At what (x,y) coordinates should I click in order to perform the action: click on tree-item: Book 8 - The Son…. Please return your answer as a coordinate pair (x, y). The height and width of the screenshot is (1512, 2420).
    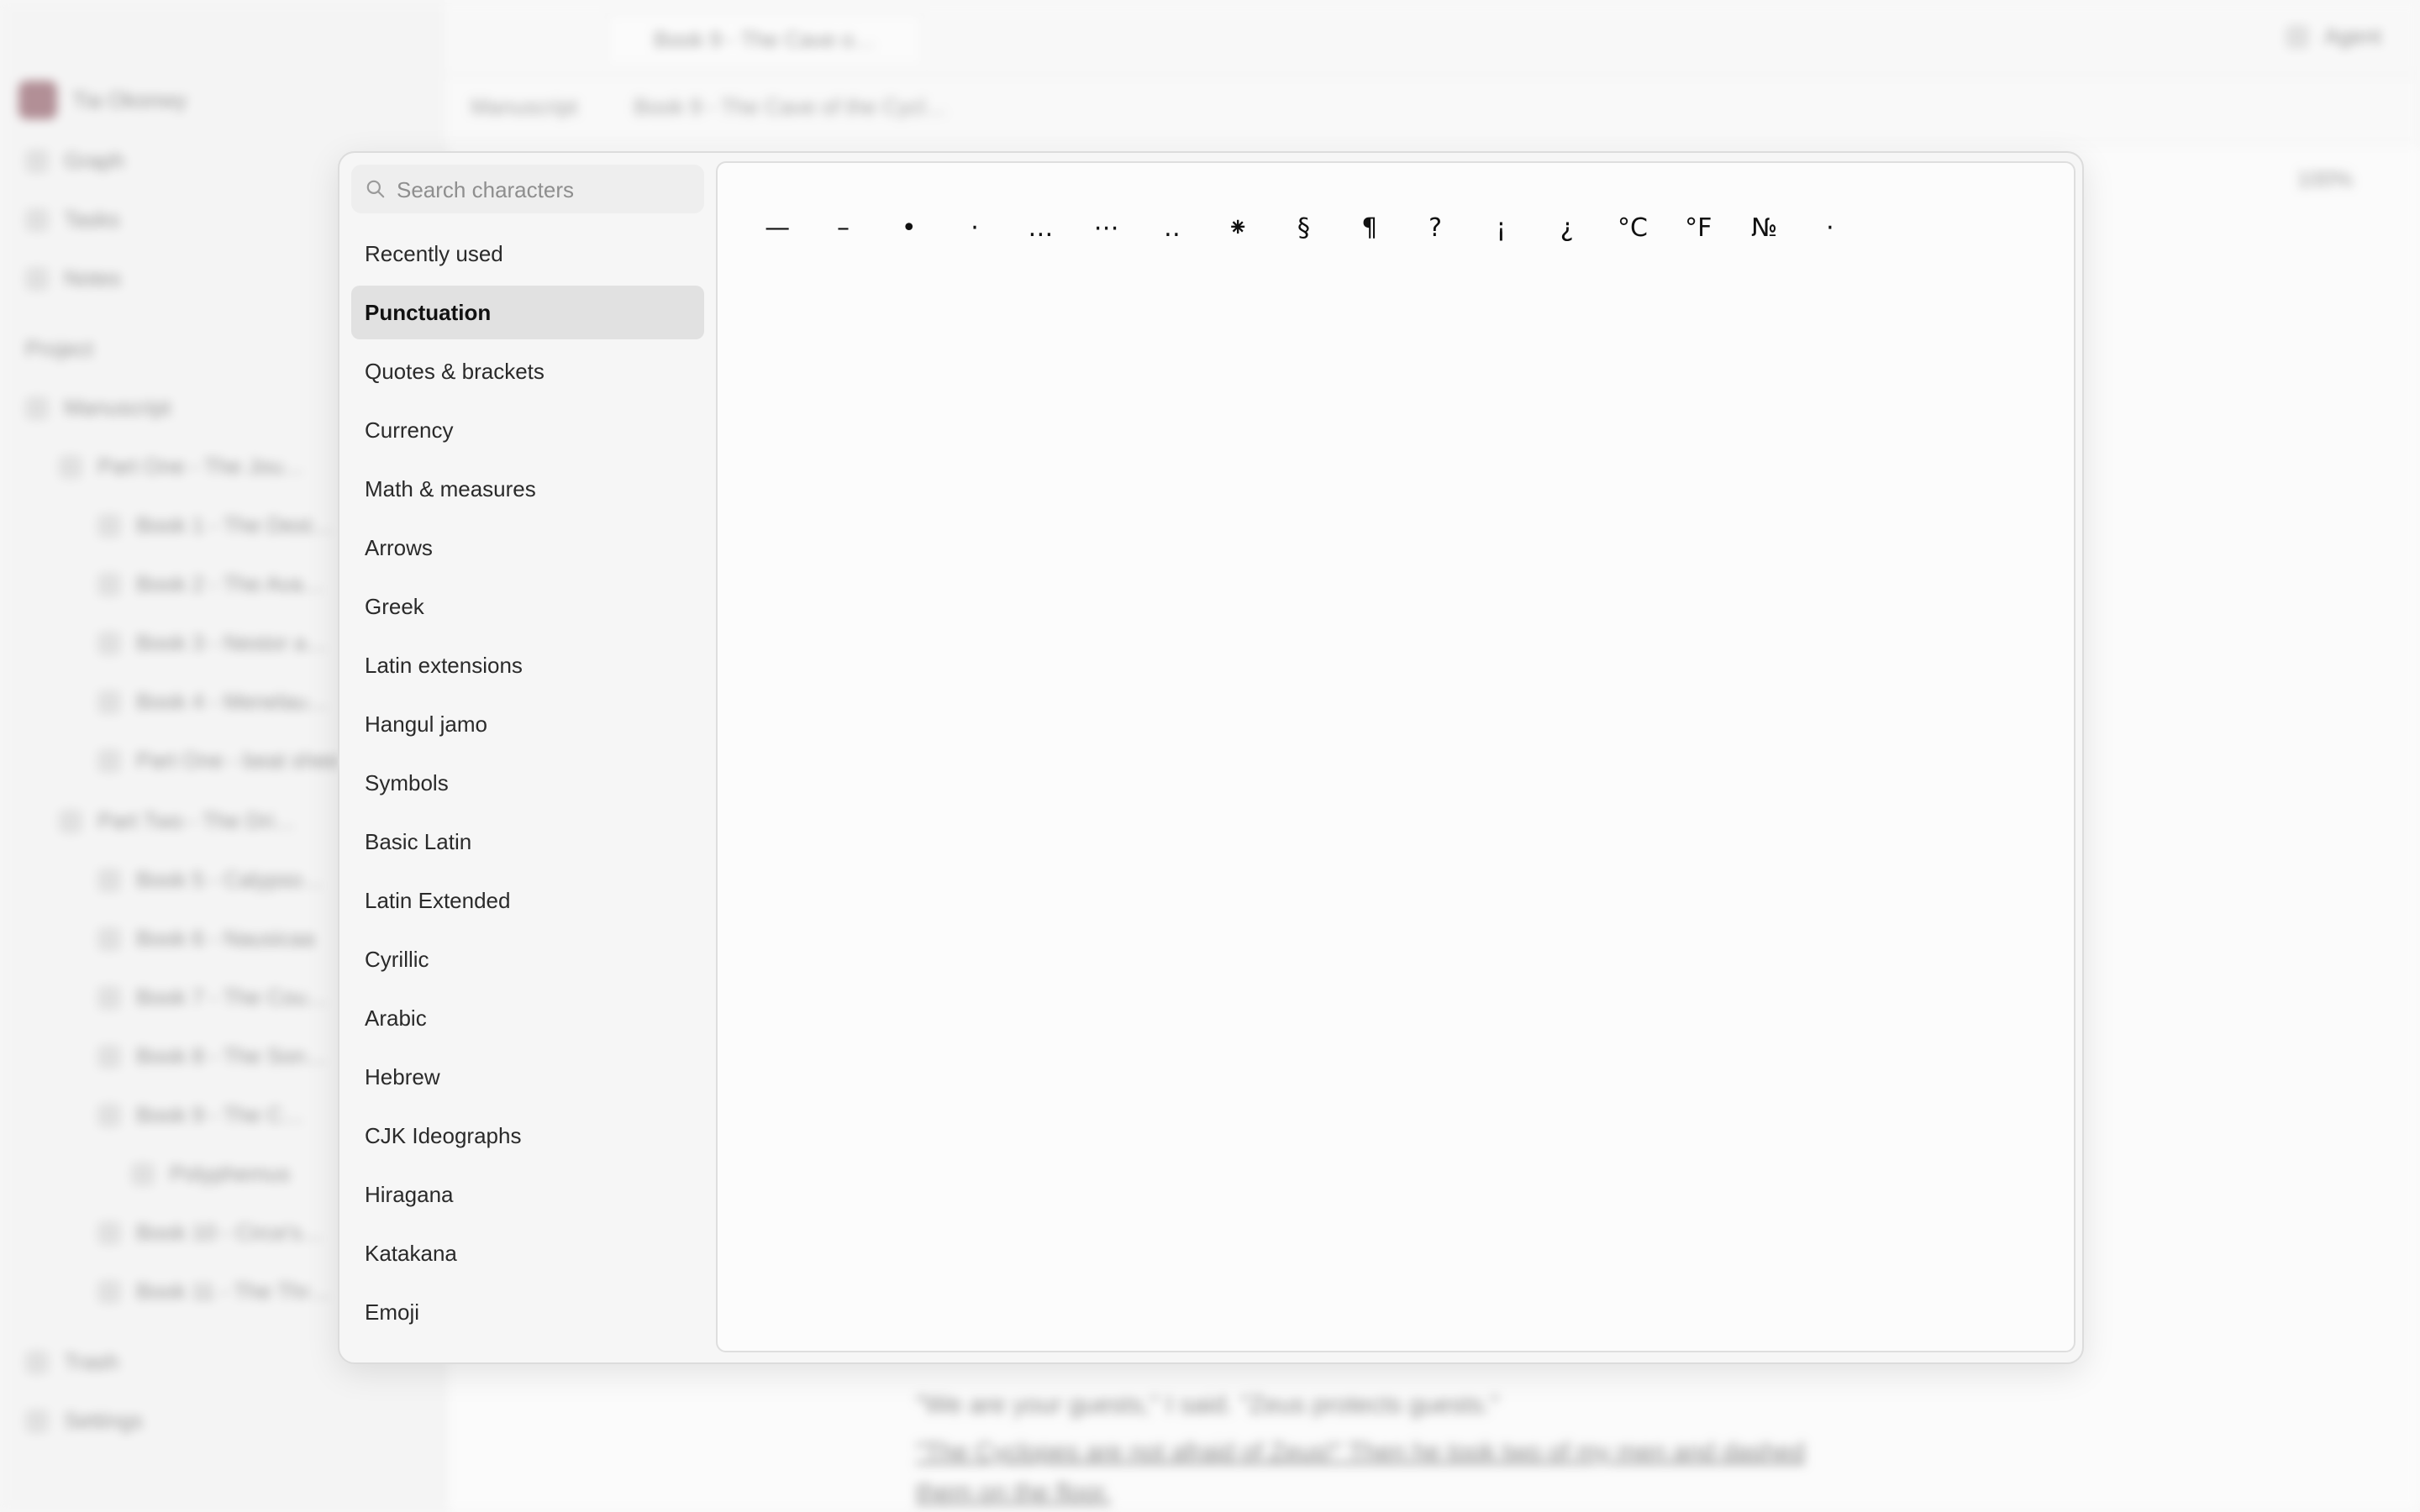
    Looking at the image, I should click on (212, 1056).